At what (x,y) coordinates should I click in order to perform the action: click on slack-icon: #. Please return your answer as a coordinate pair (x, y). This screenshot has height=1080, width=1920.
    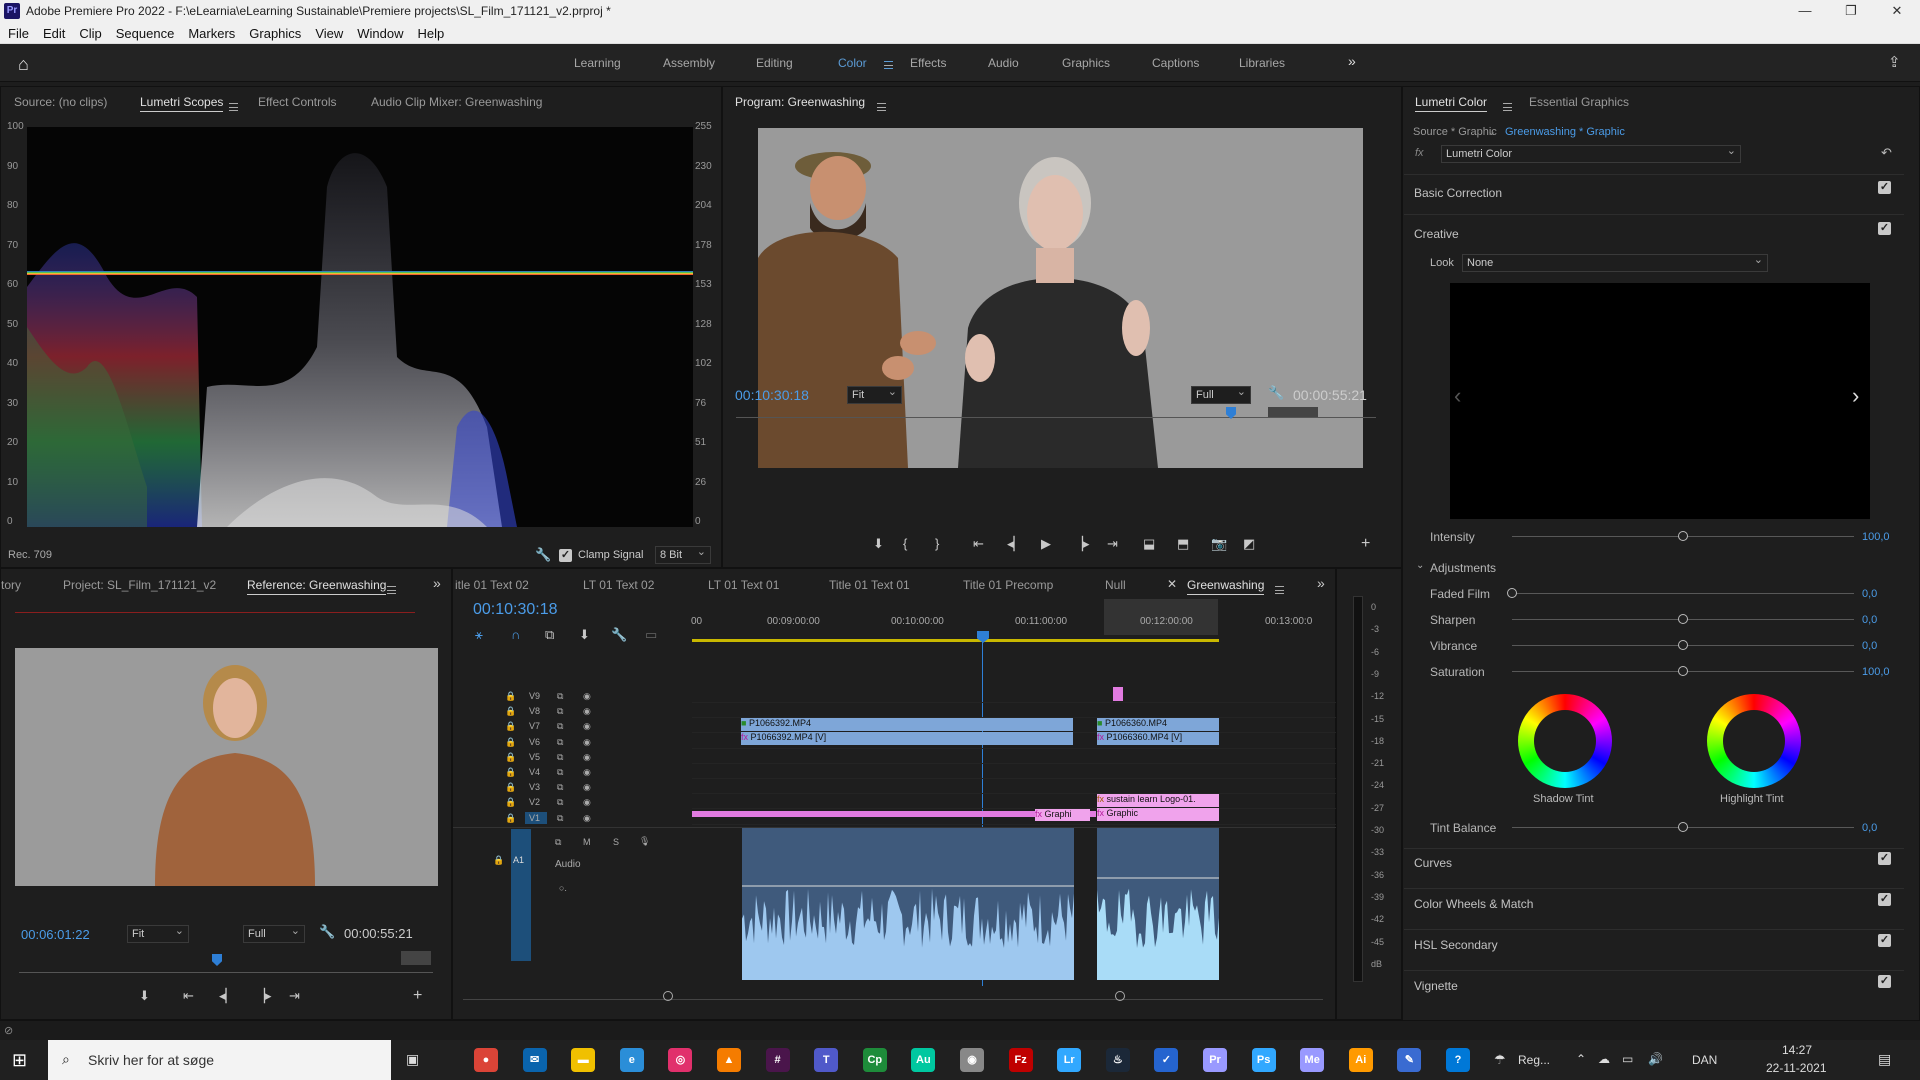
    Looking at the image, I should click on (777, 1060).